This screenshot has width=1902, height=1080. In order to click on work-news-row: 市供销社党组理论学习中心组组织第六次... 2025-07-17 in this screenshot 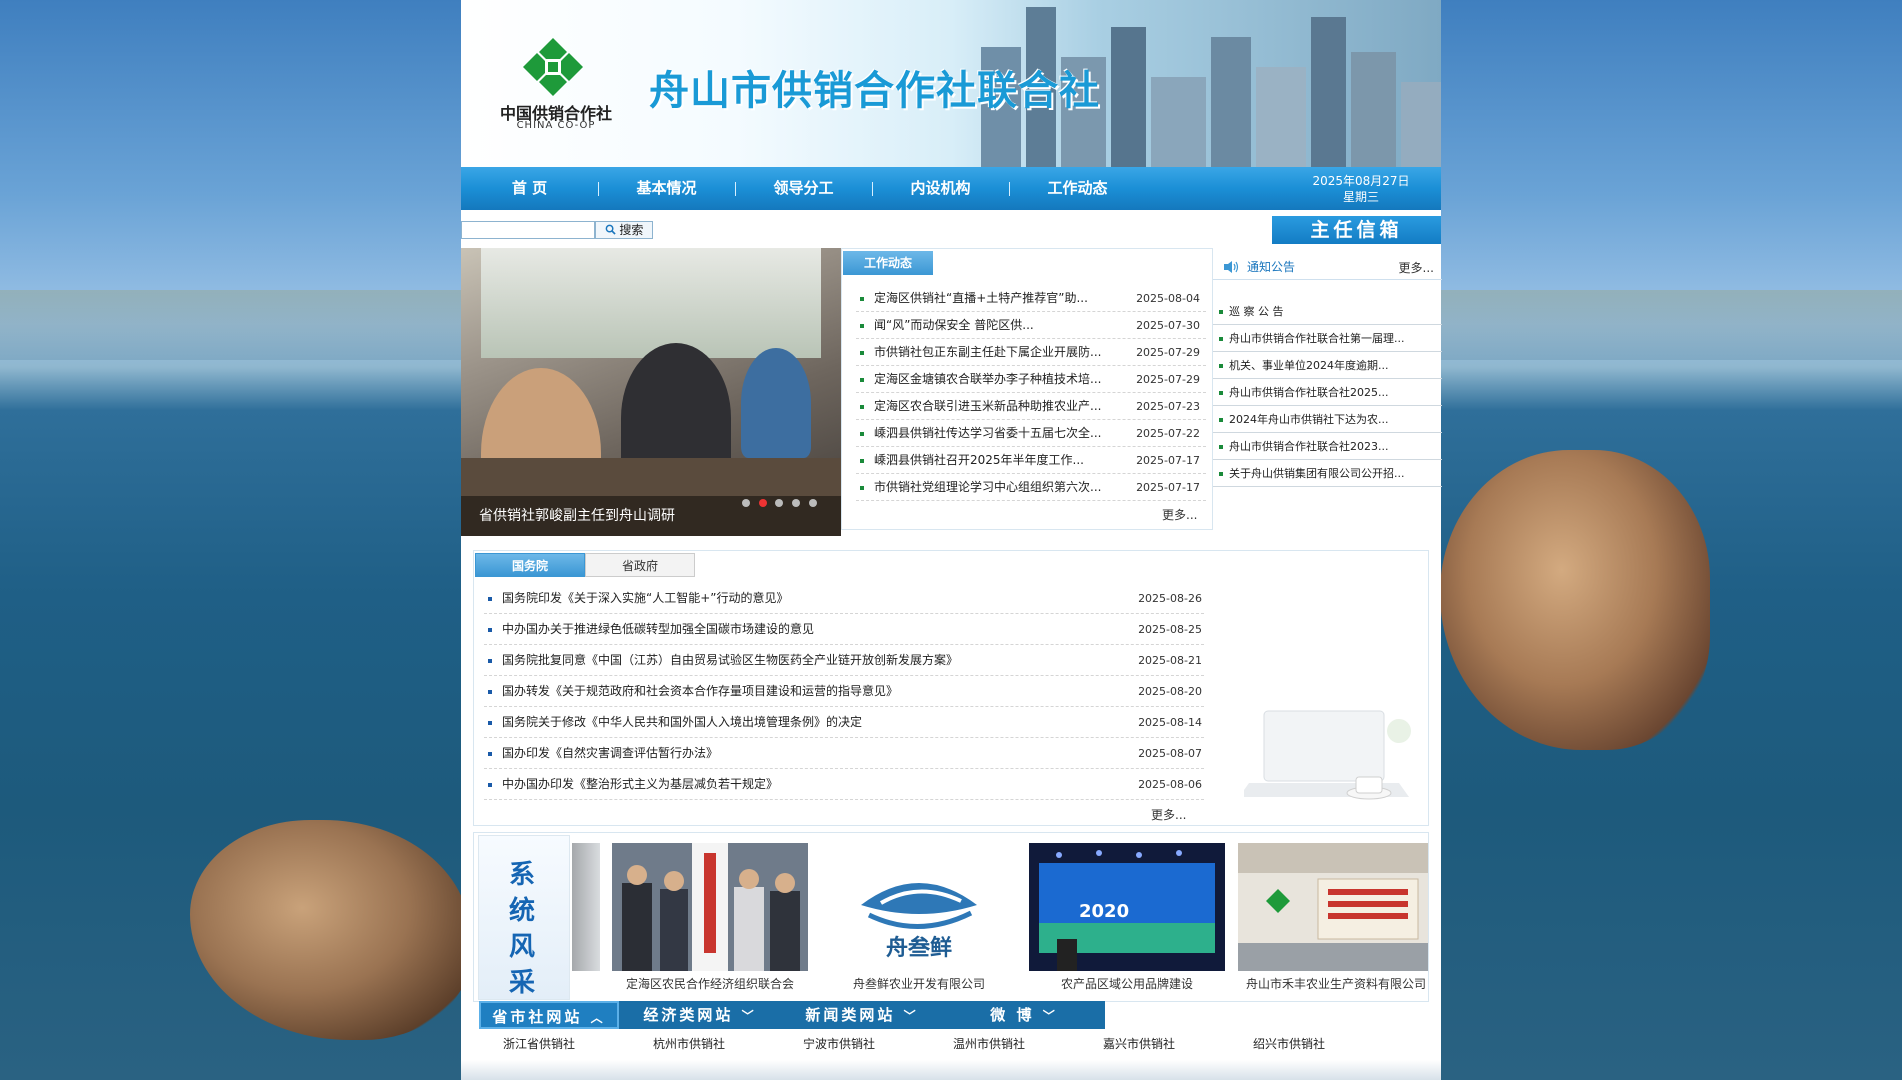, I will do `click(1031, 487)`.